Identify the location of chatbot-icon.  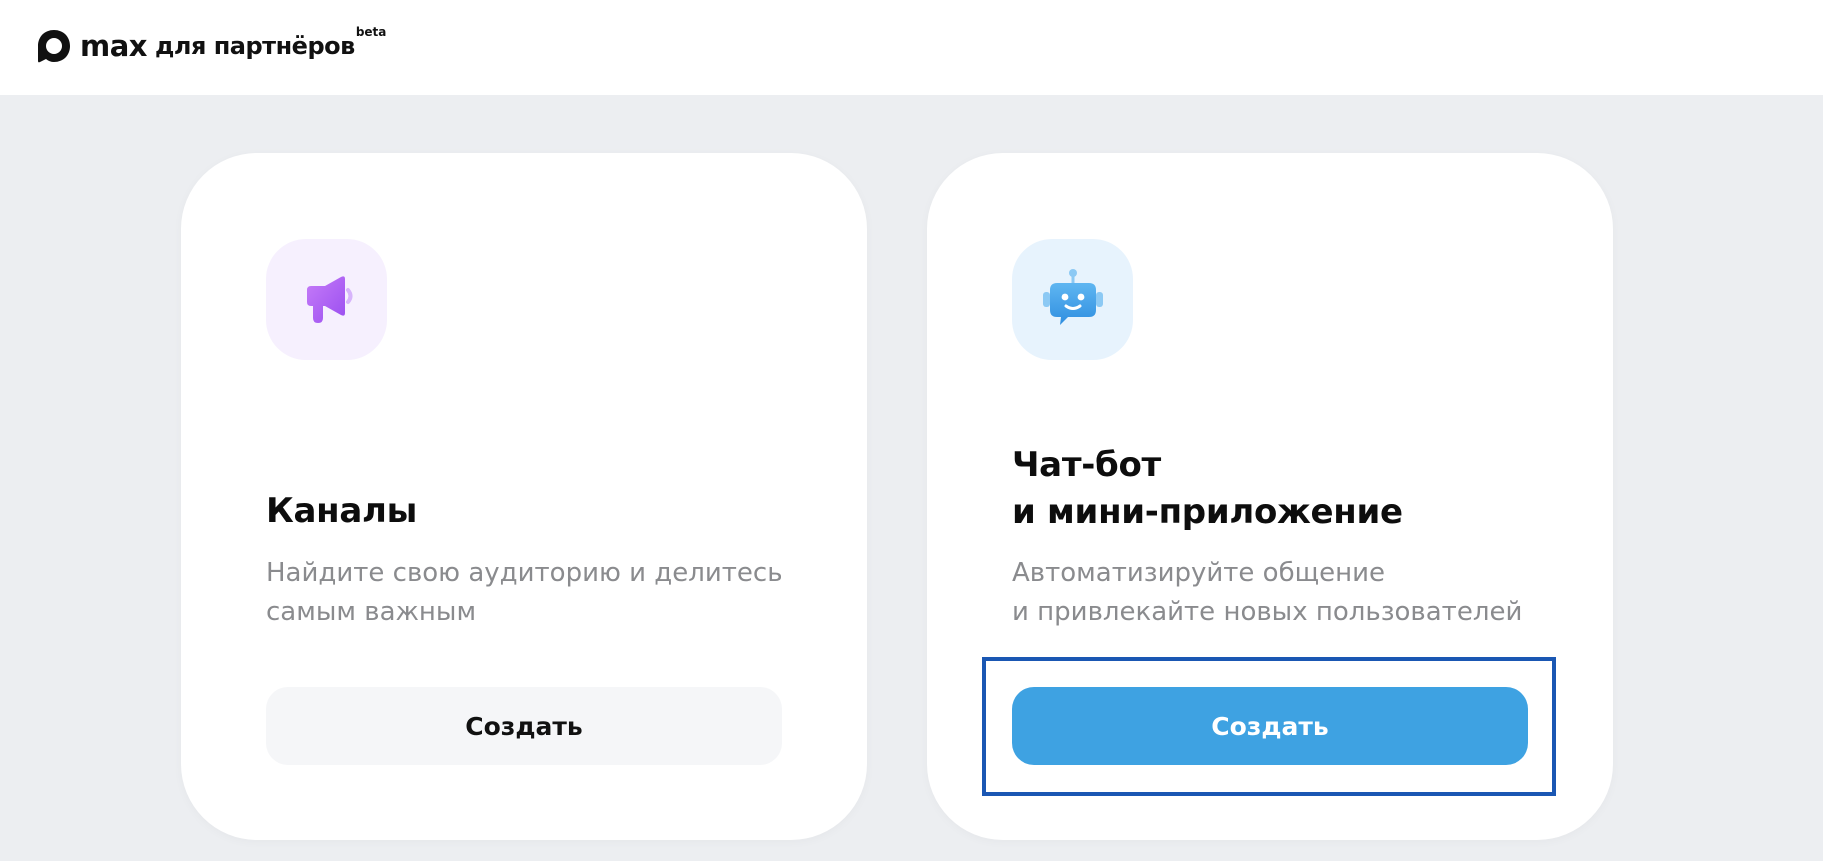
(1072, 296).